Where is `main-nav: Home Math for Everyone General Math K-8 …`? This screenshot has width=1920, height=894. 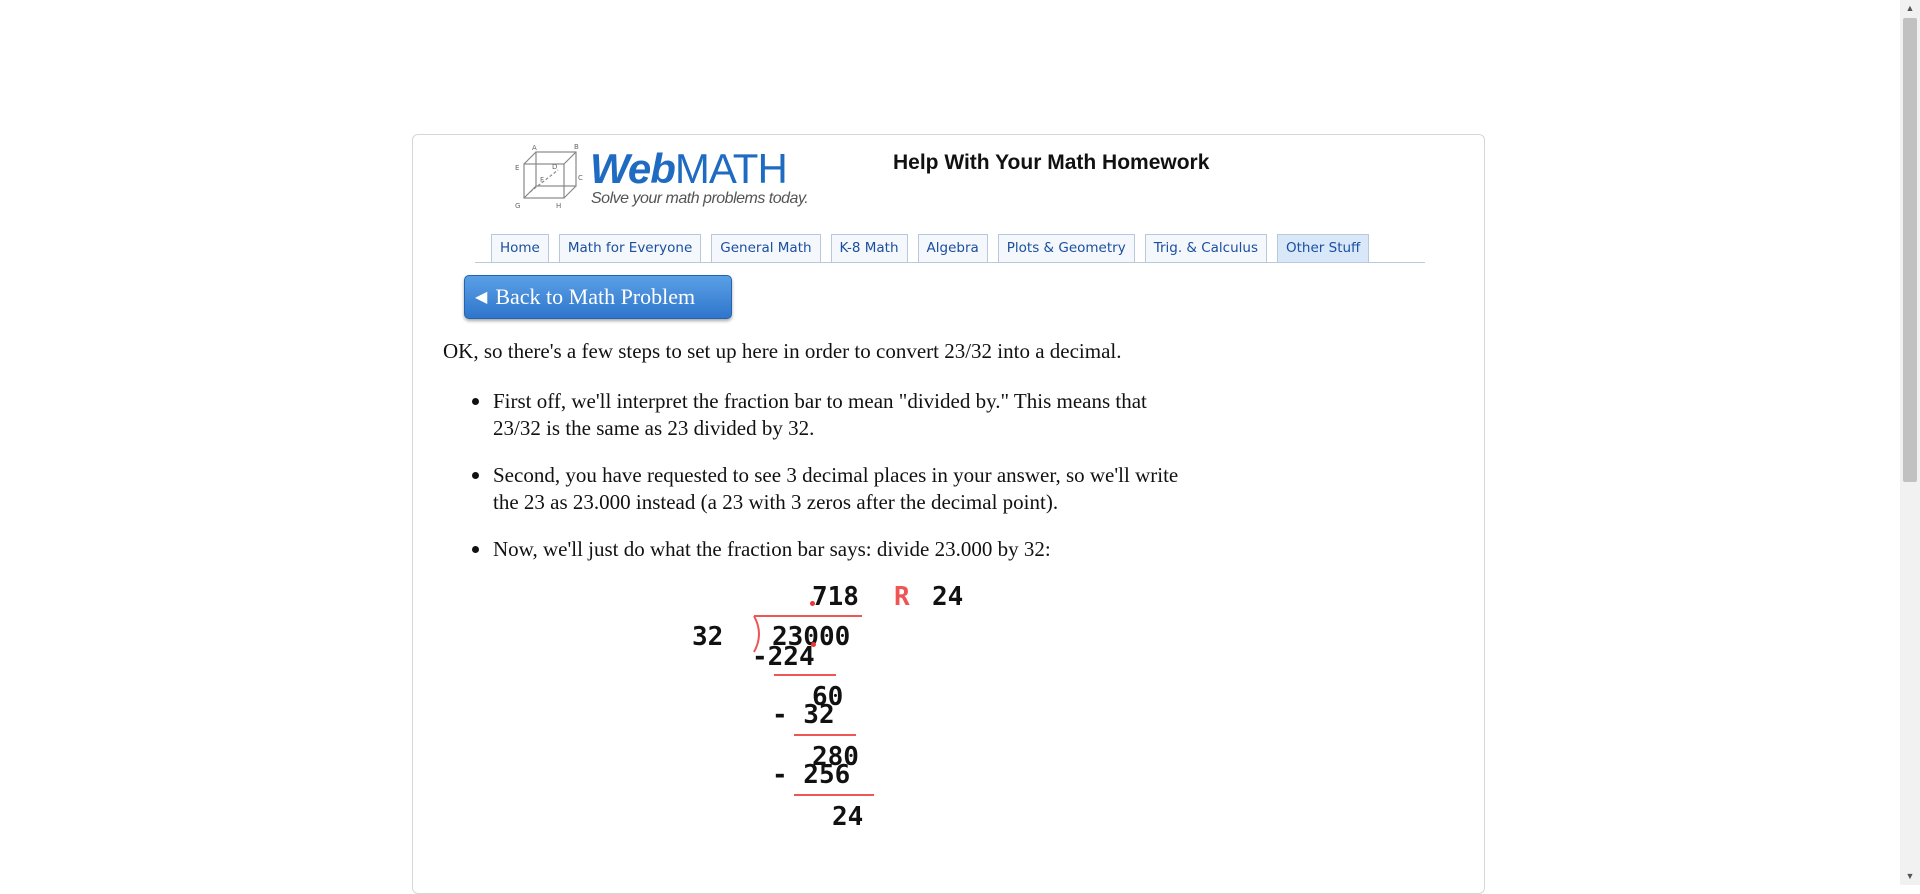
main-nav: Home Math for Everyone General Math K-8 … is located at coordinates (930, 248).